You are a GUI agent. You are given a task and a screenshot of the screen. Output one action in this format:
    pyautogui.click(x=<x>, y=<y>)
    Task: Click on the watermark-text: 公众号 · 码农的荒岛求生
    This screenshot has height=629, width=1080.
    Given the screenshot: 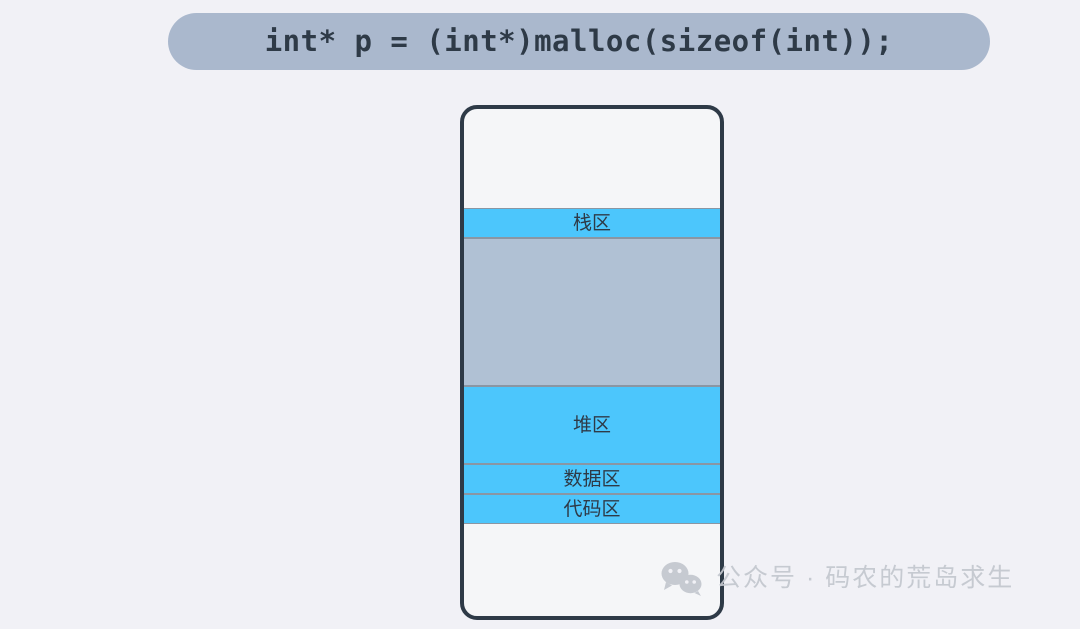 What is the action you would take?
    pyautogui.click(x=865, y=577)
    